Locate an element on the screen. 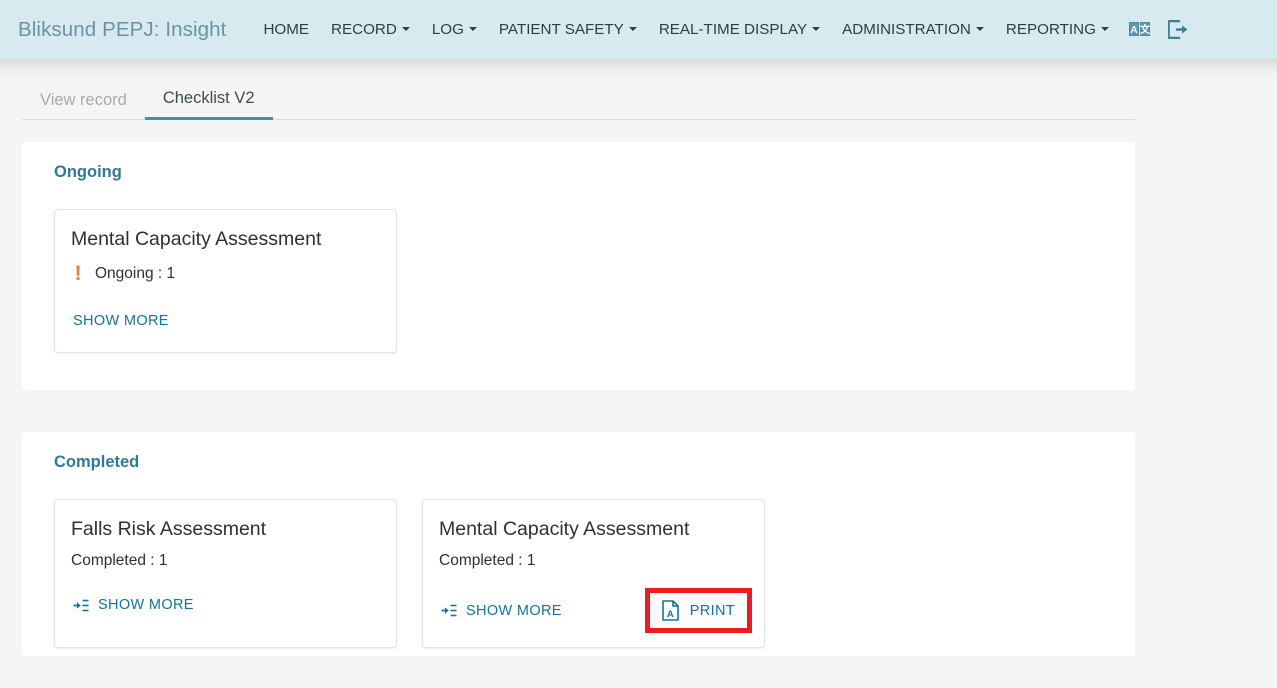 Image resolution: width=1277 pixels, height=688 pixels. nav-item-real-time-display: REAL-TIME DISPLAY is located at coordinates (739, 29).